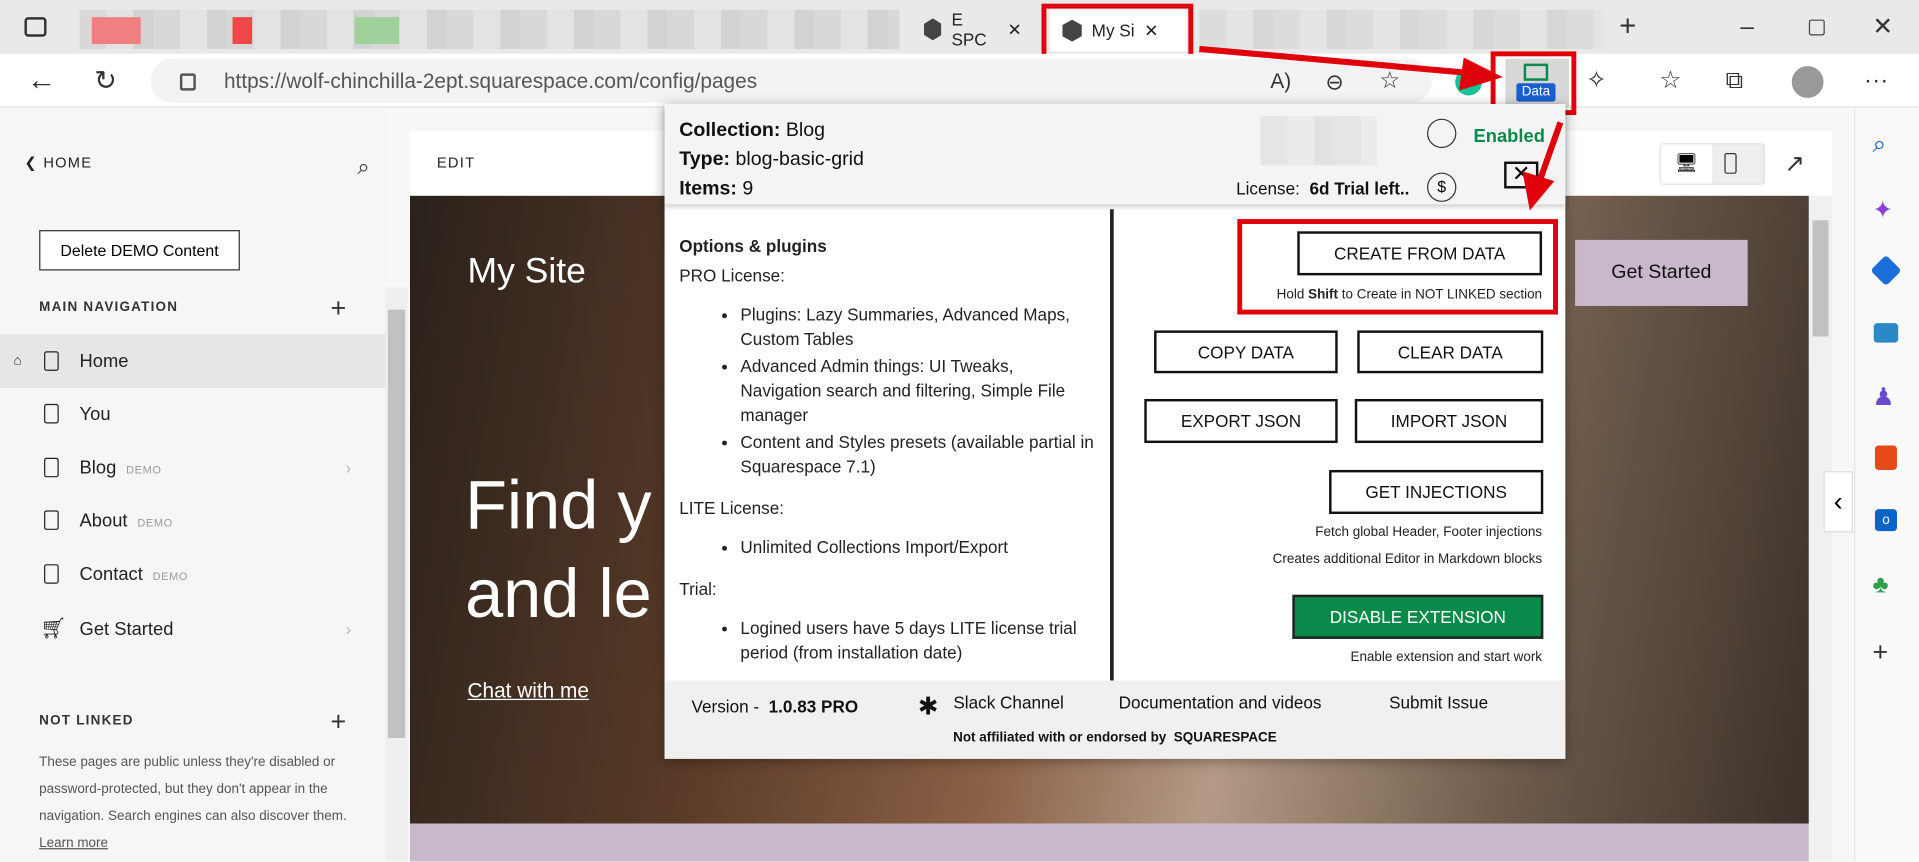  Describe the element at coordinates (1381, 128) in the screenshot. I see `annotation-arrows` at that location.